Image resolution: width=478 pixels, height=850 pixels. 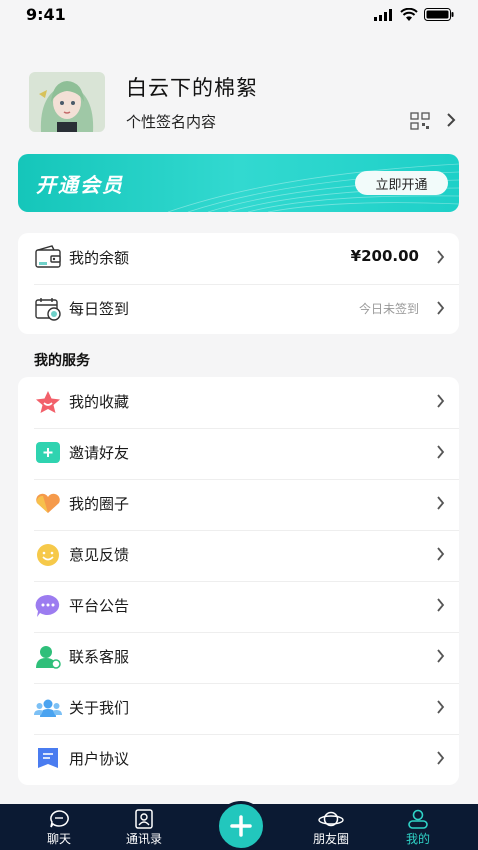 I want to click on tab-label: 通讯录, so click(x=143, y=839).